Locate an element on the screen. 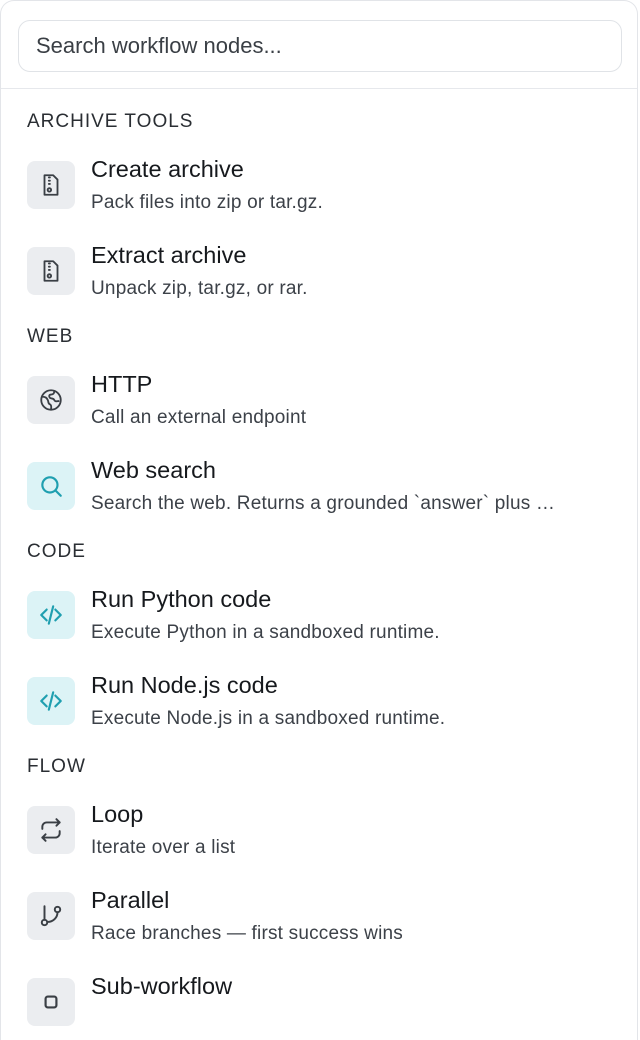 Image resolution: width=640 pixels, height=1040 pixels. globe-icon is located at coordinates (51, 400).